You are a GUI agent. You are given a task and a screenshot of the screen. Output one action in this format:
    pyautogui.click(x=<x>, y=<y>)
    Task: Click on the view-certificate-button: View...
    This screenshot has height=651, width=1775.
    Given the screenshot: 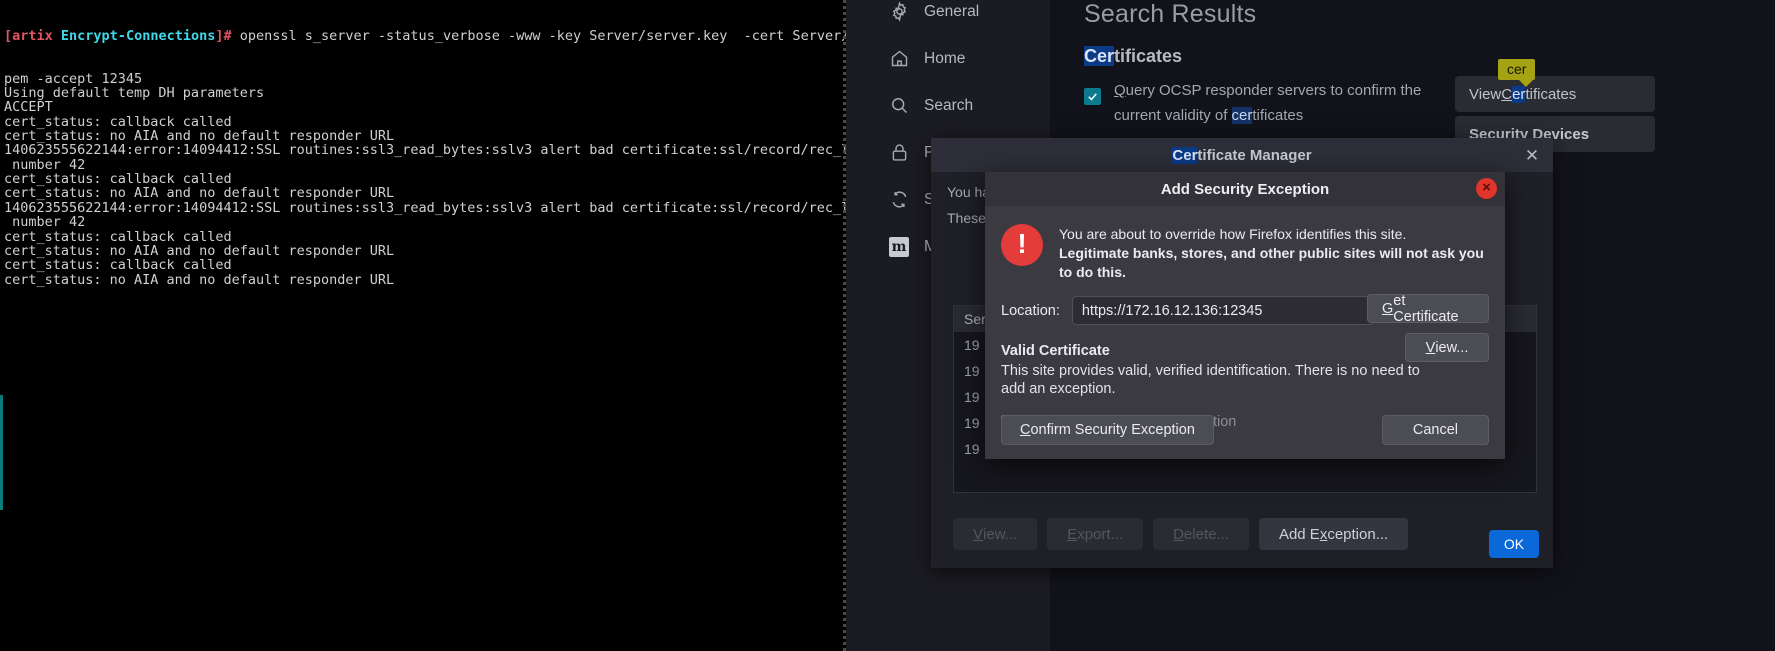 What is the action you would take?
    pyautogui.click(x=1447, y=347)
    